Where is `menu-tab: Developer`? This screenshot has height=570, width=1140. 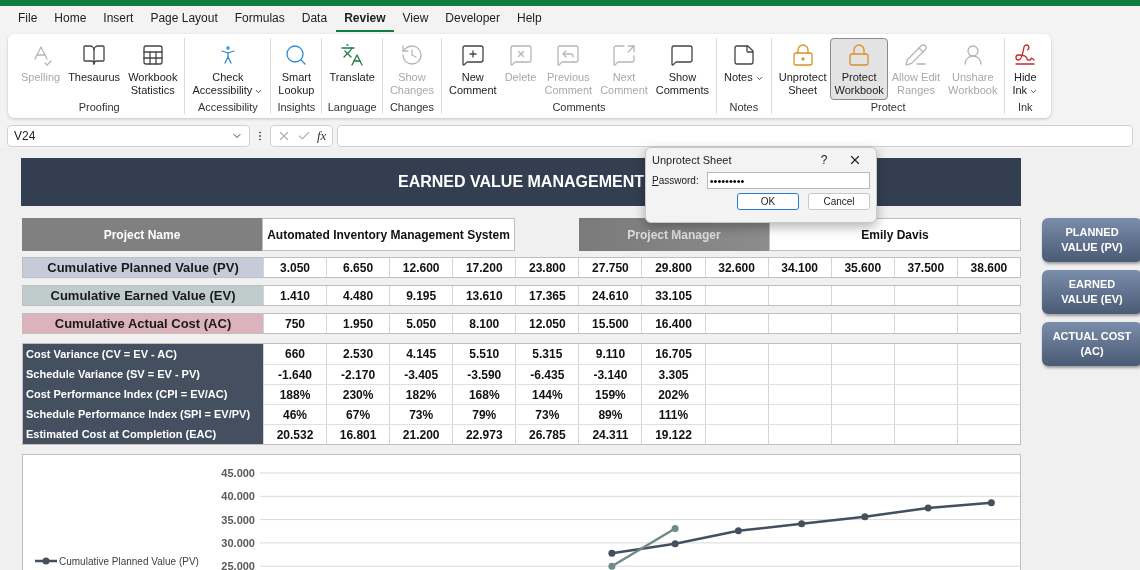
menu-tab: Developer is located at coordinates (472, 20).